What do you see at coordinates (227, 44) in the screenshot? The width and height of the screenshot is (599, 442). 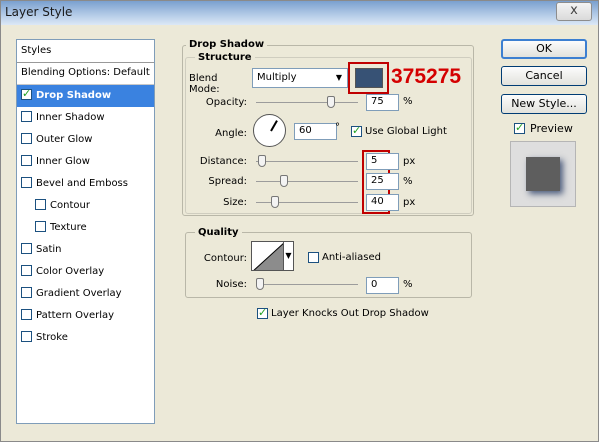 I see `drop-shadow-title: Drop Shadow` at bounding box center [227, 44].